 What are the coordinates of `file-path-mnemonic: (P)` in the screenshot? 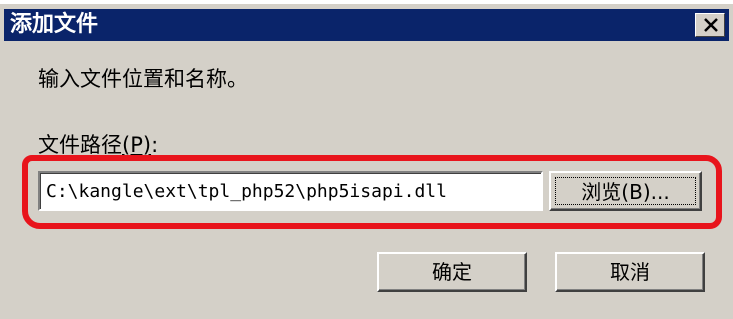 It's located at (137, 145).